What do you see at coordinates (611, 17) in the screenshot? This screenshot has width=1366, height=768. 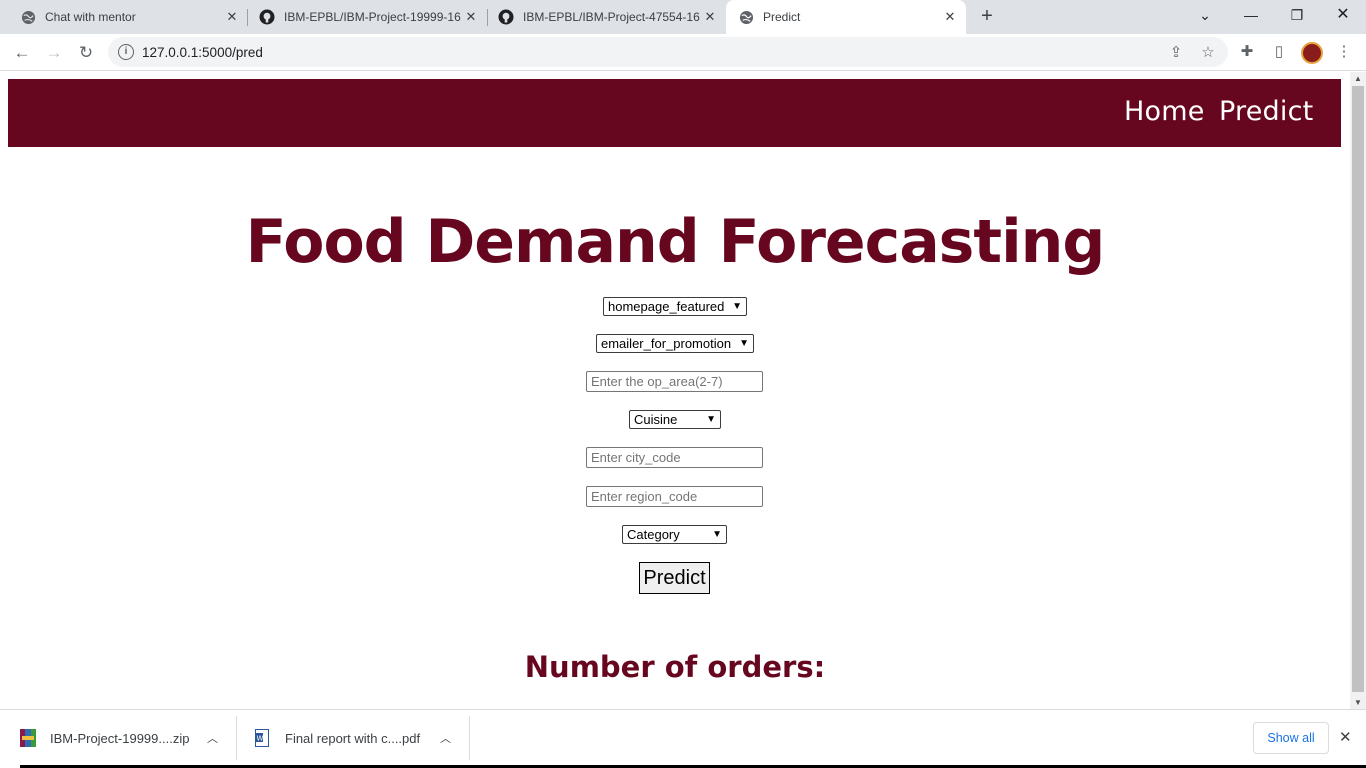 I see `tab-title: IBM-EPBL/IBM-Project-47554-16` at bounding box center [611, 17].